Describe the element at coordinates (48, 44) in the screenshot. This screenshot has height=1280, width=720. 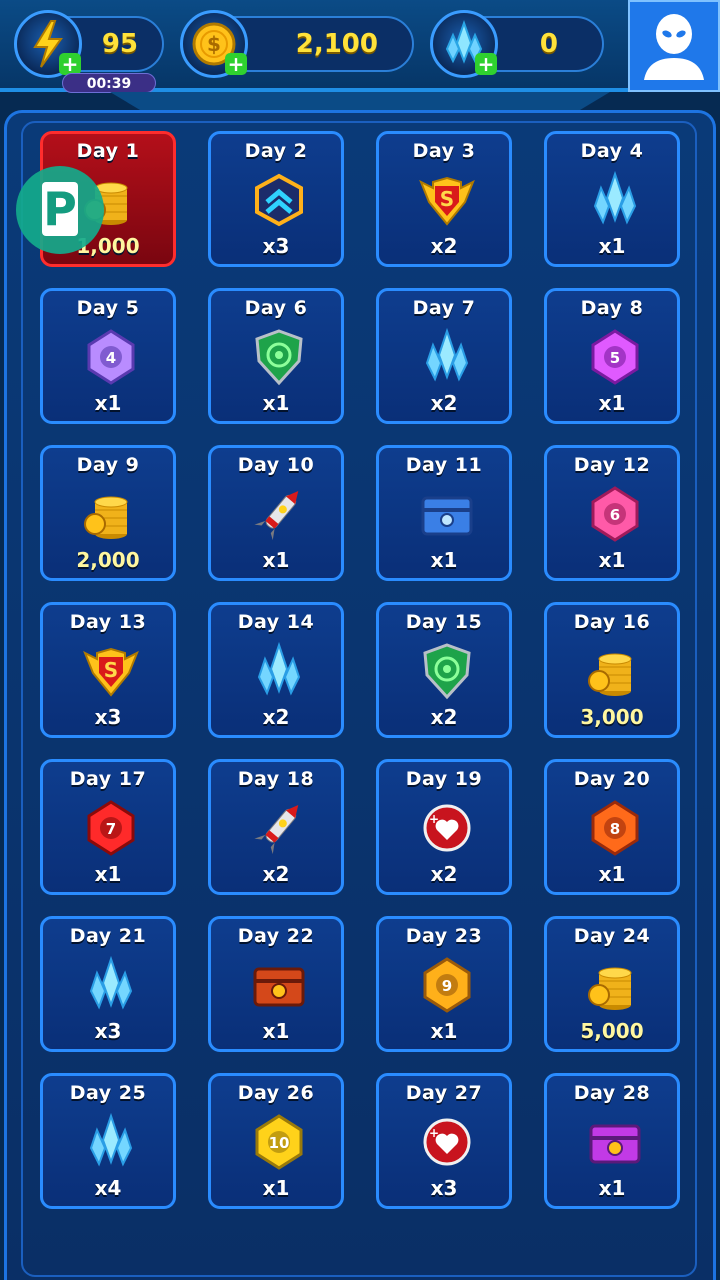
I see `lightning-icon: +` at that location.